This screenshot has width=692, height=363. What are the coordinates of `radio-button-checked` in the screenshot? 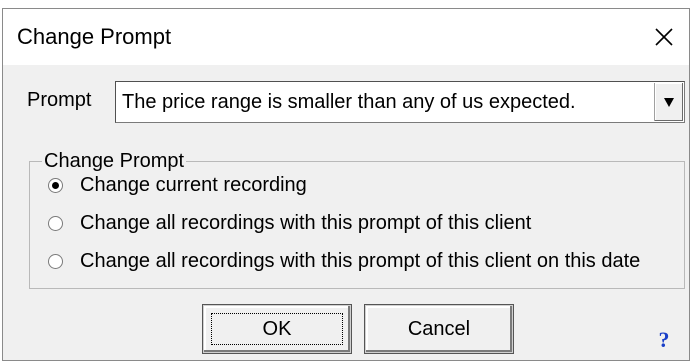 It's located at (55, 185).